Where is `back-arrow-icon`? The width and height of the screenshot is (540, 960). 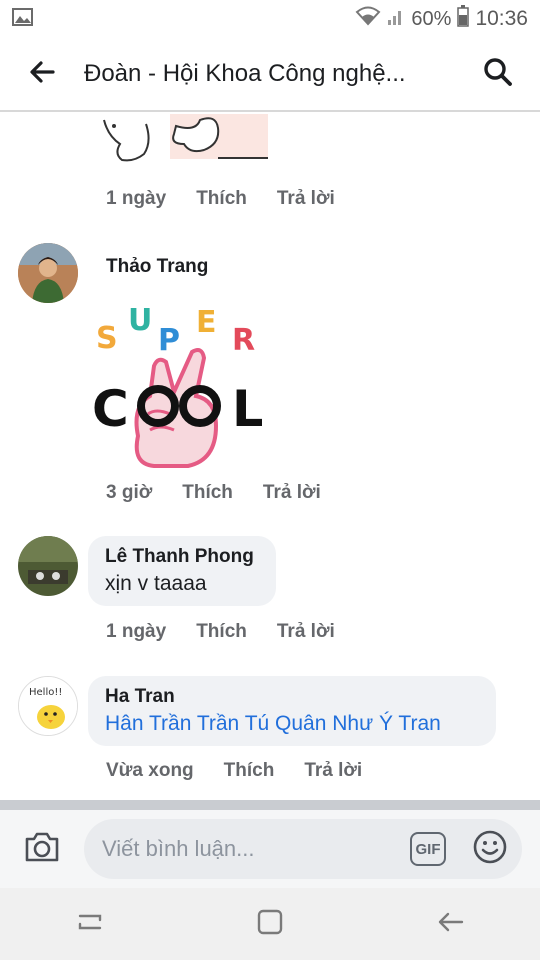 back-arrow-icon is located at coordinates (450, 924).